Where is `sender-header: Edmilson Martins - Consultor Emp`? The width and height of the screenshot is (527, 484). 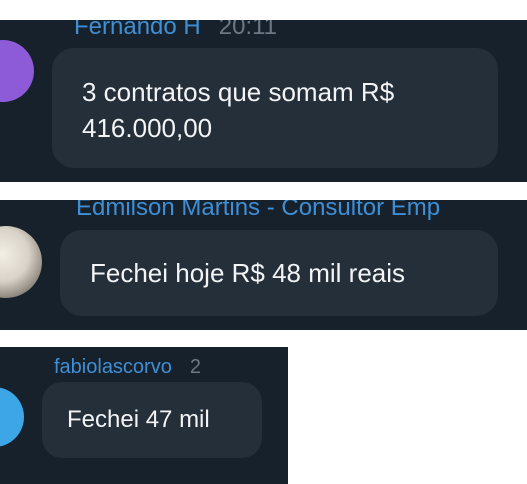 sender-header: Edmilson Martins - Consultor Emp is located at coordinates (258, 210).